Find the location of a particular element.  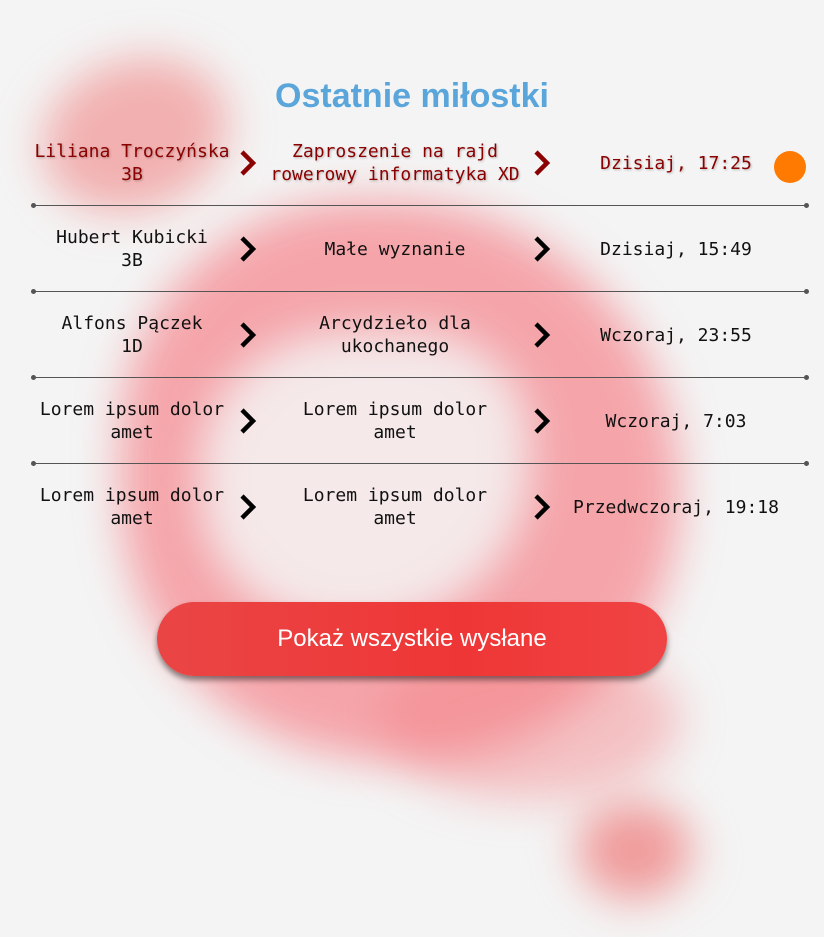

message-time: Dzisiaj, 17:25 is located at coordinates (676, 163).